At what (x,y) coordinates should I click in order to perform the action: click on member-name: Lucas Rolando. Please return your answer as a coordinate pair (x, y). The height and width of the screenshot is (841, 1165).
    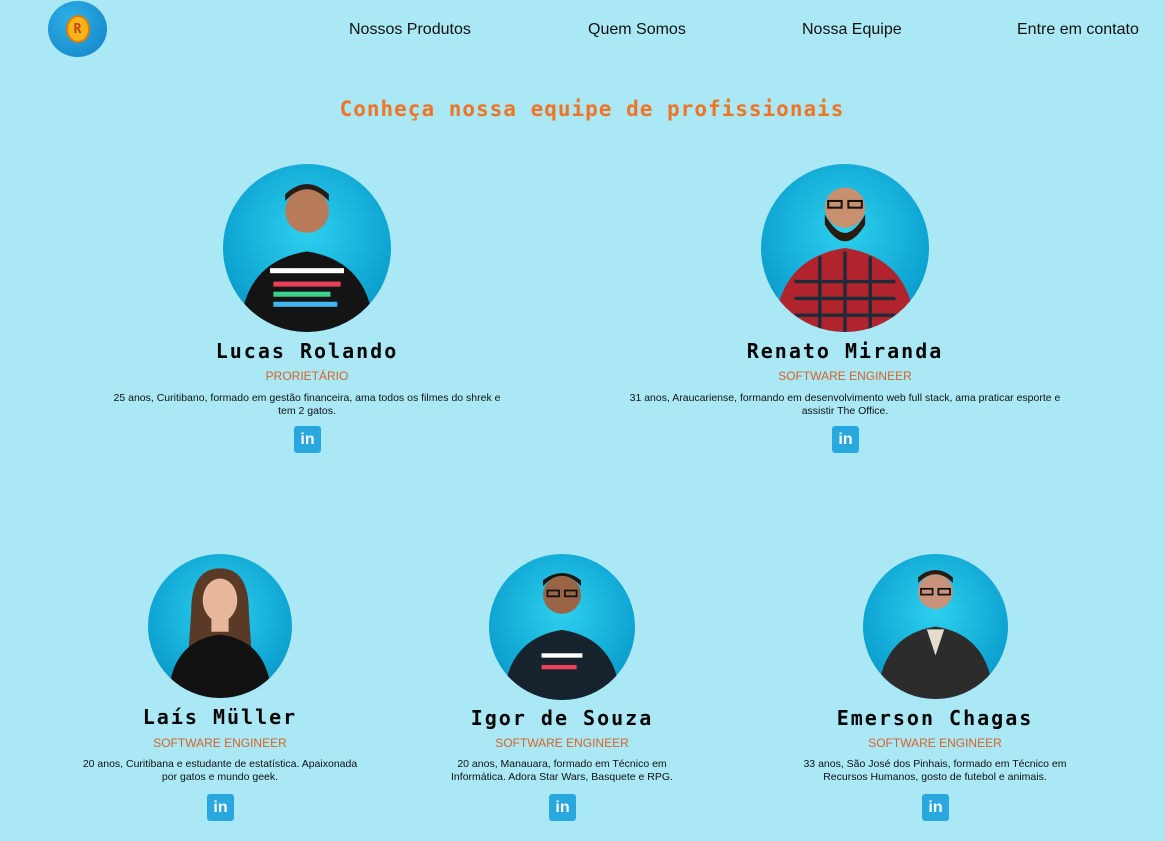
    Looking at the image, I should click on (307, 351).